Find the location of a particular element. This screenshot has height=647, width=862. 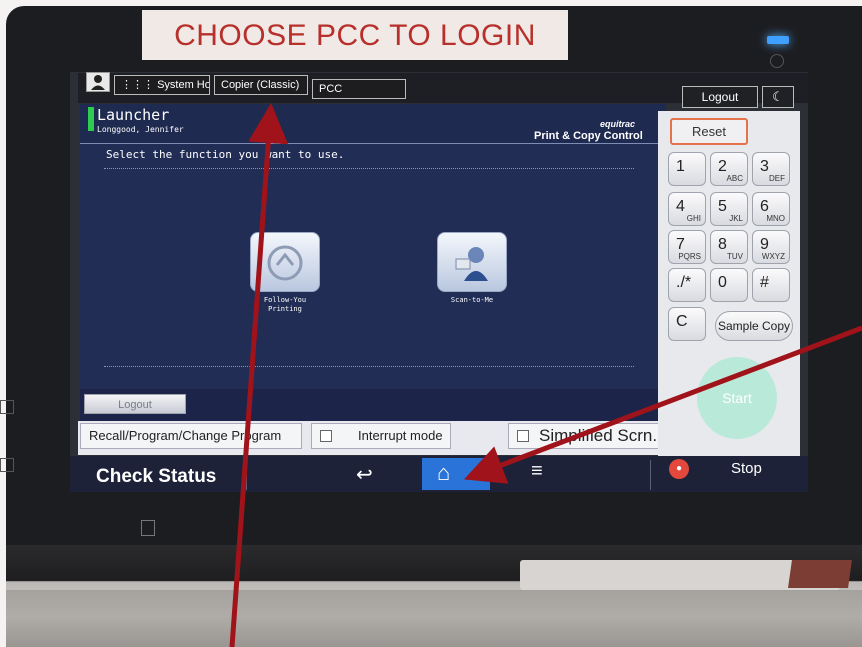

launcher-accent-bar is located at coordinates (91, 119).